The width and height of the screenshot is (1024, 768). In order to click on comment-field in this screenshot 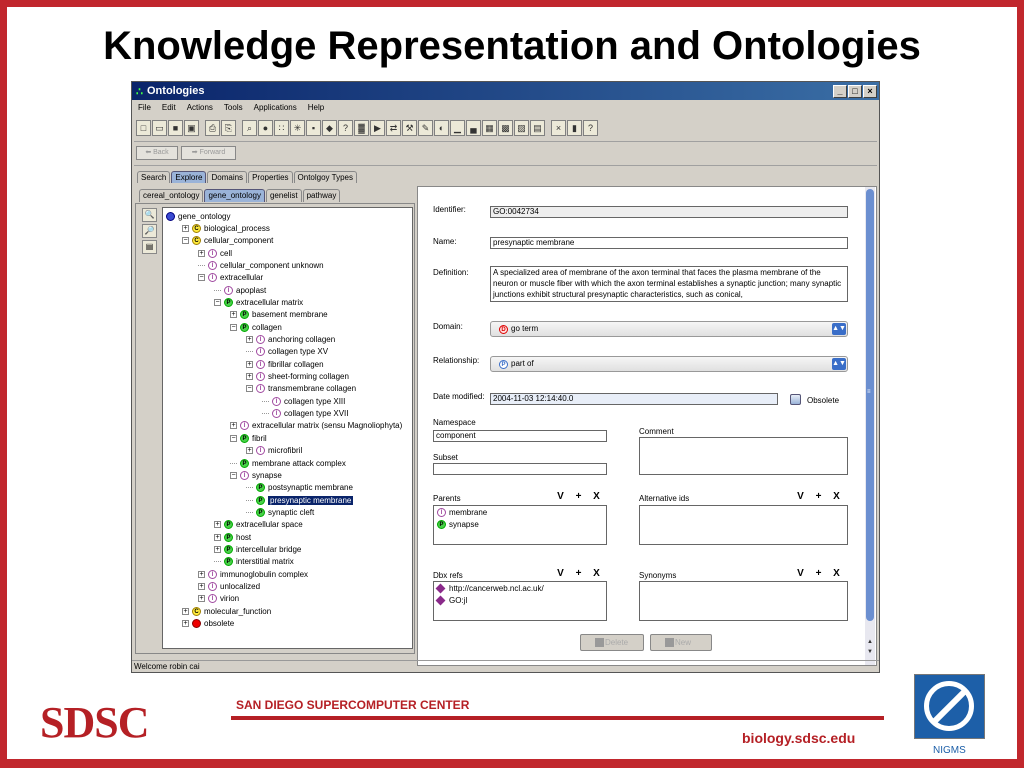, I will do `click(743, 456)`.